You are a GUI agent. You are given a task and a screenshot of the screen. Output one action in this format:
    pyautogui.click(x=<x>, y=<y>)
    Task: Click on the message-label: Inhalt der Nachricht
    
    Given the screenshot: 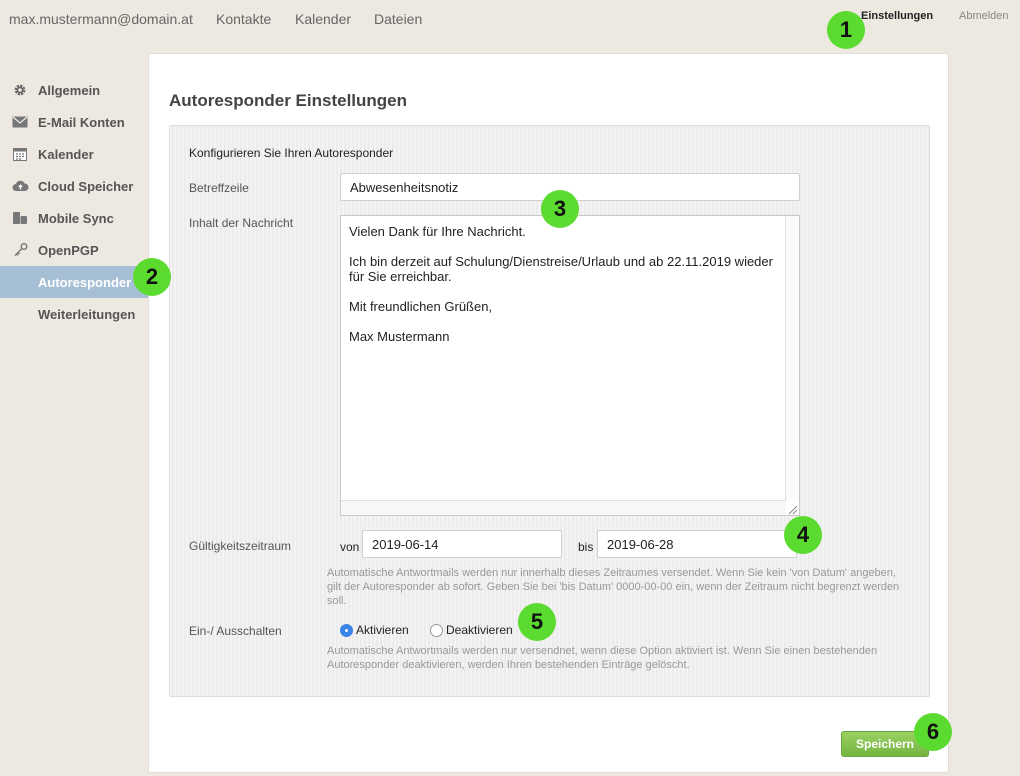 What is the action you would take?
    pyautogui.click(x=241, y=223)
    